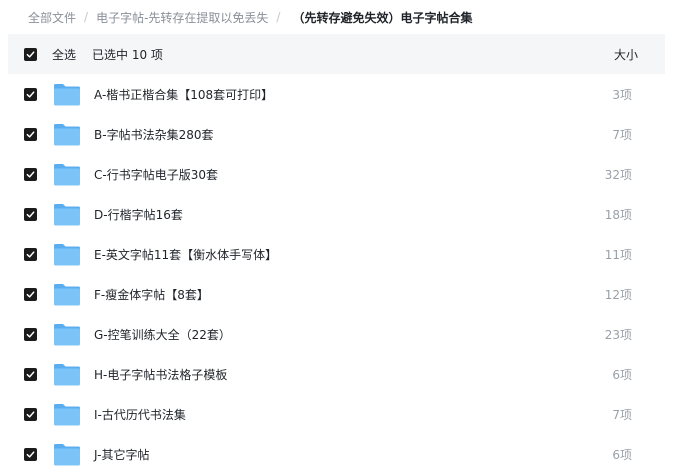 Image resolution: width=673 pixels, height=472 pixels. I want to click on file-row: E-英文字帖11套【衡水体手写体】 11项, so click(336, 254).